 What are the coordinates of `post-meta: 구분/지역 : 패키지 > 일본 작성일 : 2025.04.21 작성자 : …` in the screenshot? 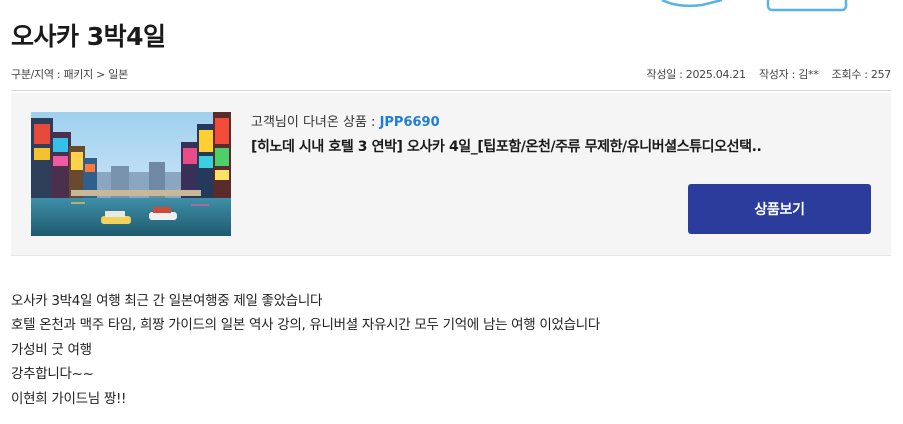 It's located at (451, 74).